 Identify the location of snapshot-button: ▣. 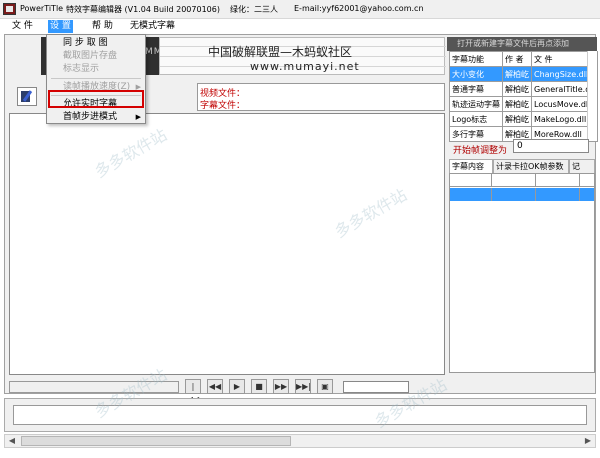
(325, 386).